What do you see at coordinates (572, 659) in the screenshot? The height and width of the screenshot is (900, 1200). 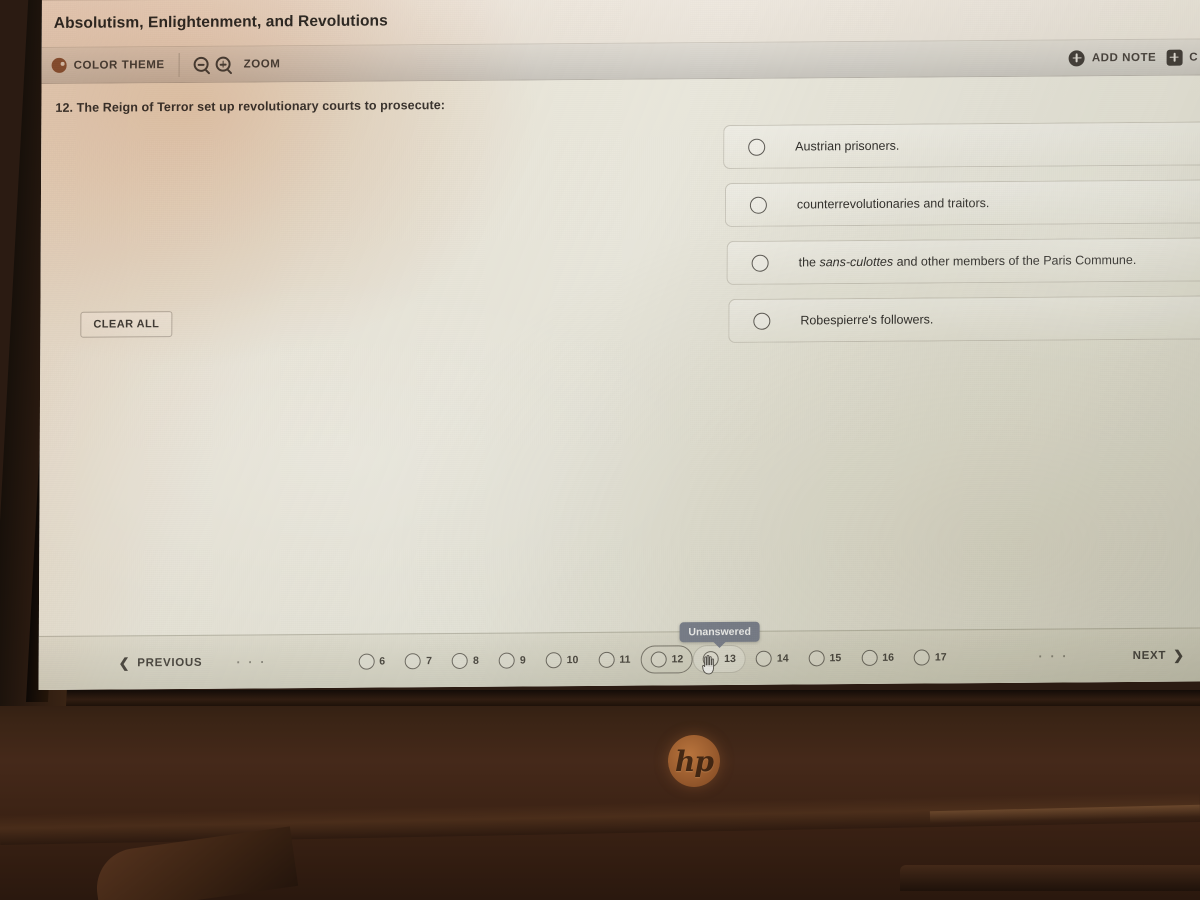 I see `page-number-label: 10` at bounding box center [572, 659].